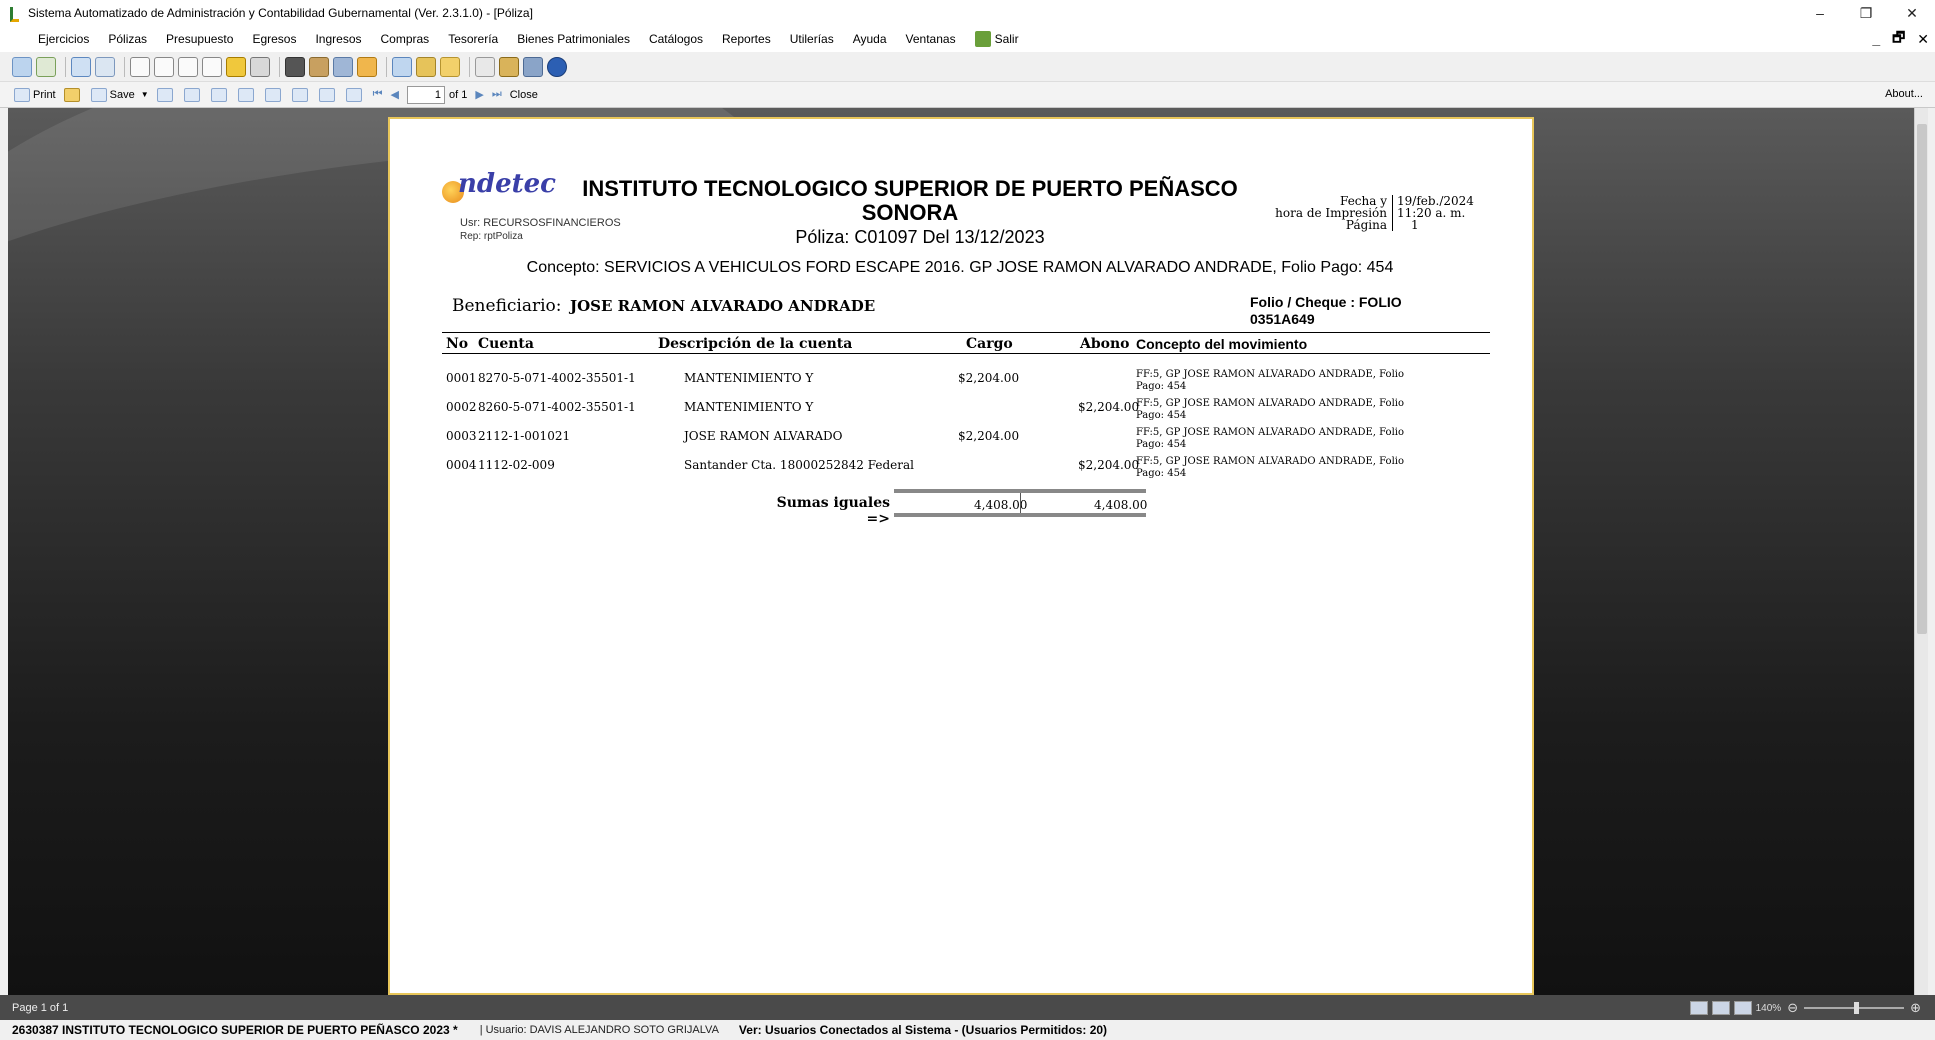 The image size is (1935, 1040). I want to click on email-button, so click(166, 94).